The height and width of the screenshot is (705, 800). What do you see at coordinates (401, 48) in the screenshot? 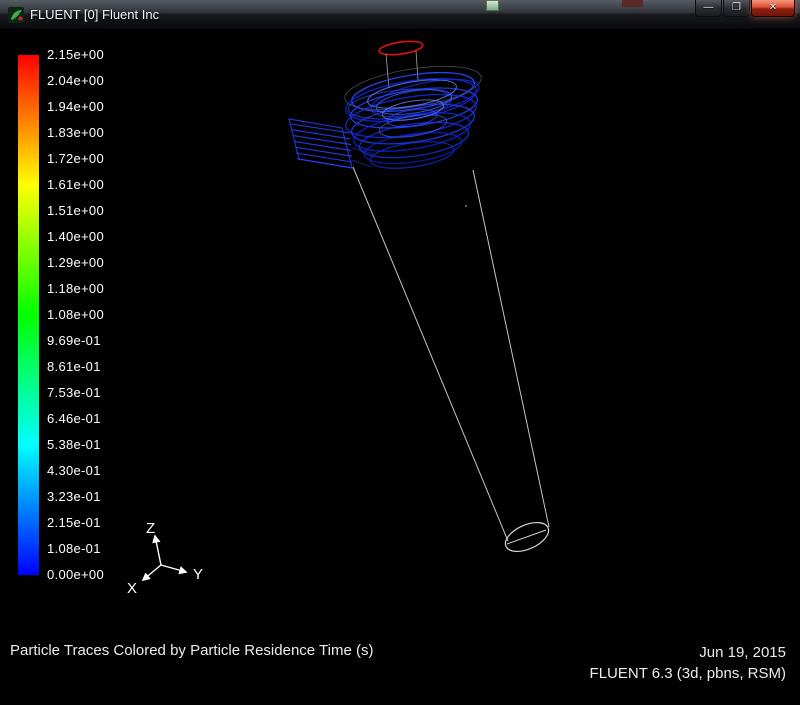
I see `outlet-ellipse` at bounding box center [401, 48].